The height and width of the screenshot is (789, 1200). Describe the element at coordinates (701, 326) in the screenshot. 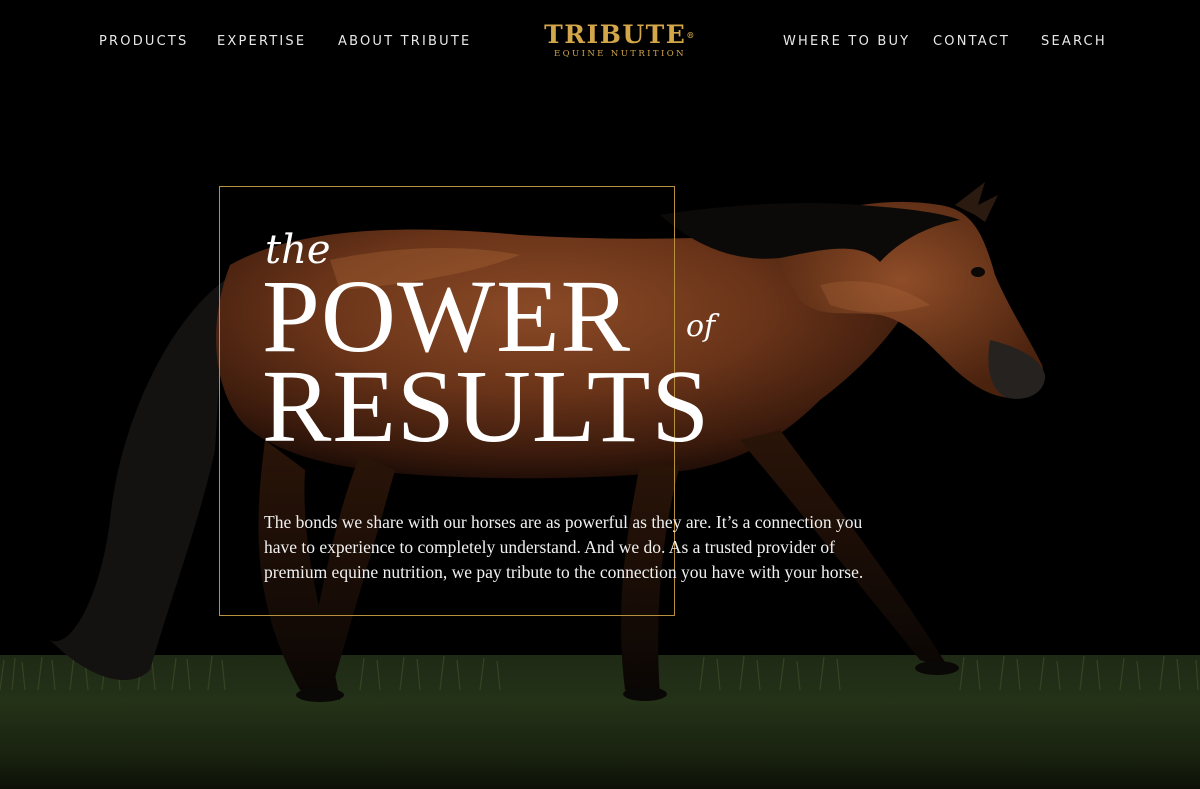

I see `headline-of: of` at that location.